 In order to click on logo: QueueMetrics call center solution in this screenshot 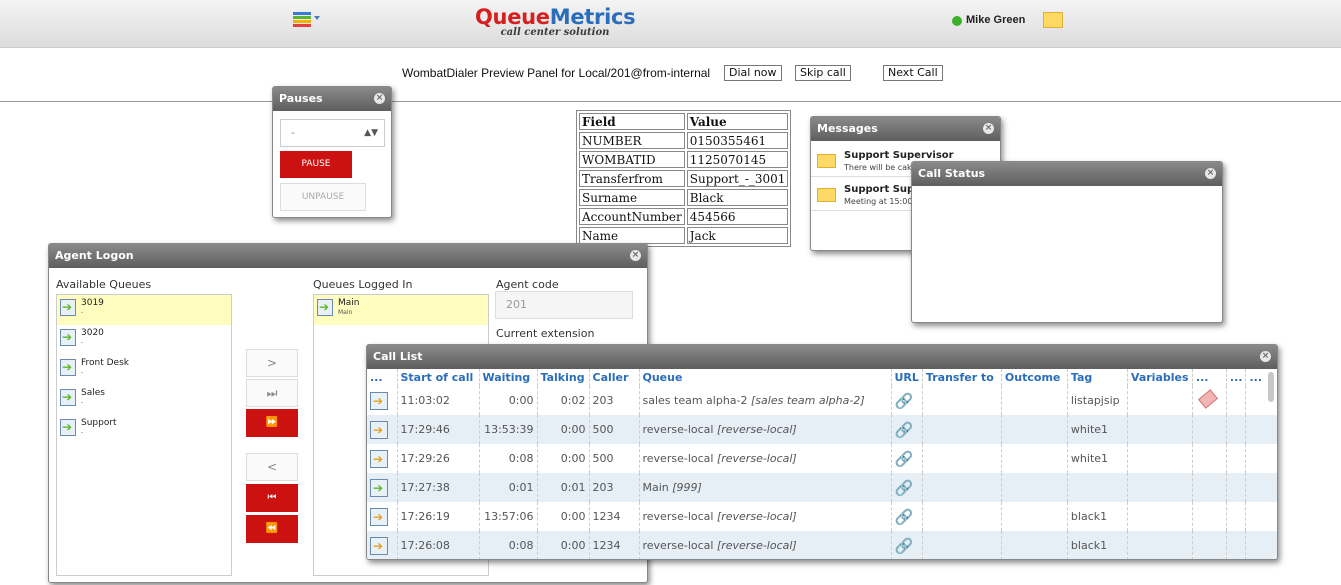, I will do `click(555, 21)`.